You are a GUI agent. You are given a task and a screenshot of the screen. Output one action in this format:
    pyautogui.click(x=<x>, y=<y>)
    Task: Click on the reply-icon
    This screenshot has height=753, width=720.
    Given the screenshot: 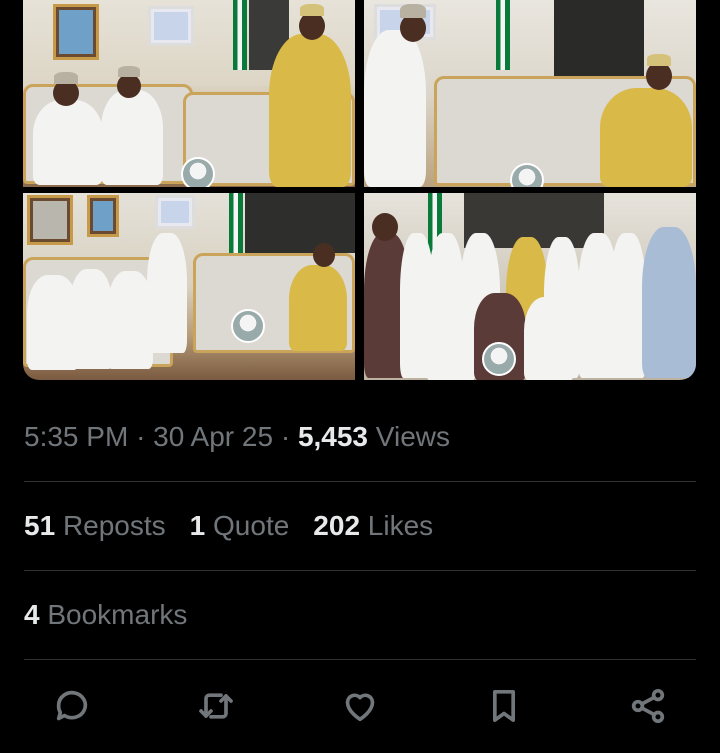 What is the action you would take?
    pyautogui.click(x=72, y=705)
    